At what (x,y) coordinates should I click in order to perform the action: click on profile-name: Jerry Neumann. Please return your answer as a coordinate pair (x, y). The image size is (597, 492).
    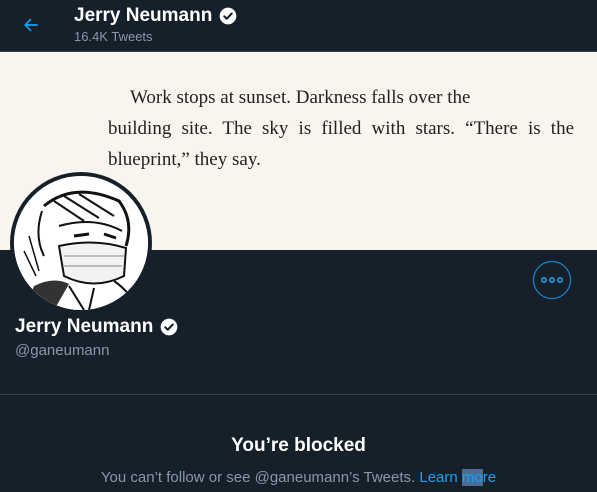
    Looking at the image, I should click on (97, 327).